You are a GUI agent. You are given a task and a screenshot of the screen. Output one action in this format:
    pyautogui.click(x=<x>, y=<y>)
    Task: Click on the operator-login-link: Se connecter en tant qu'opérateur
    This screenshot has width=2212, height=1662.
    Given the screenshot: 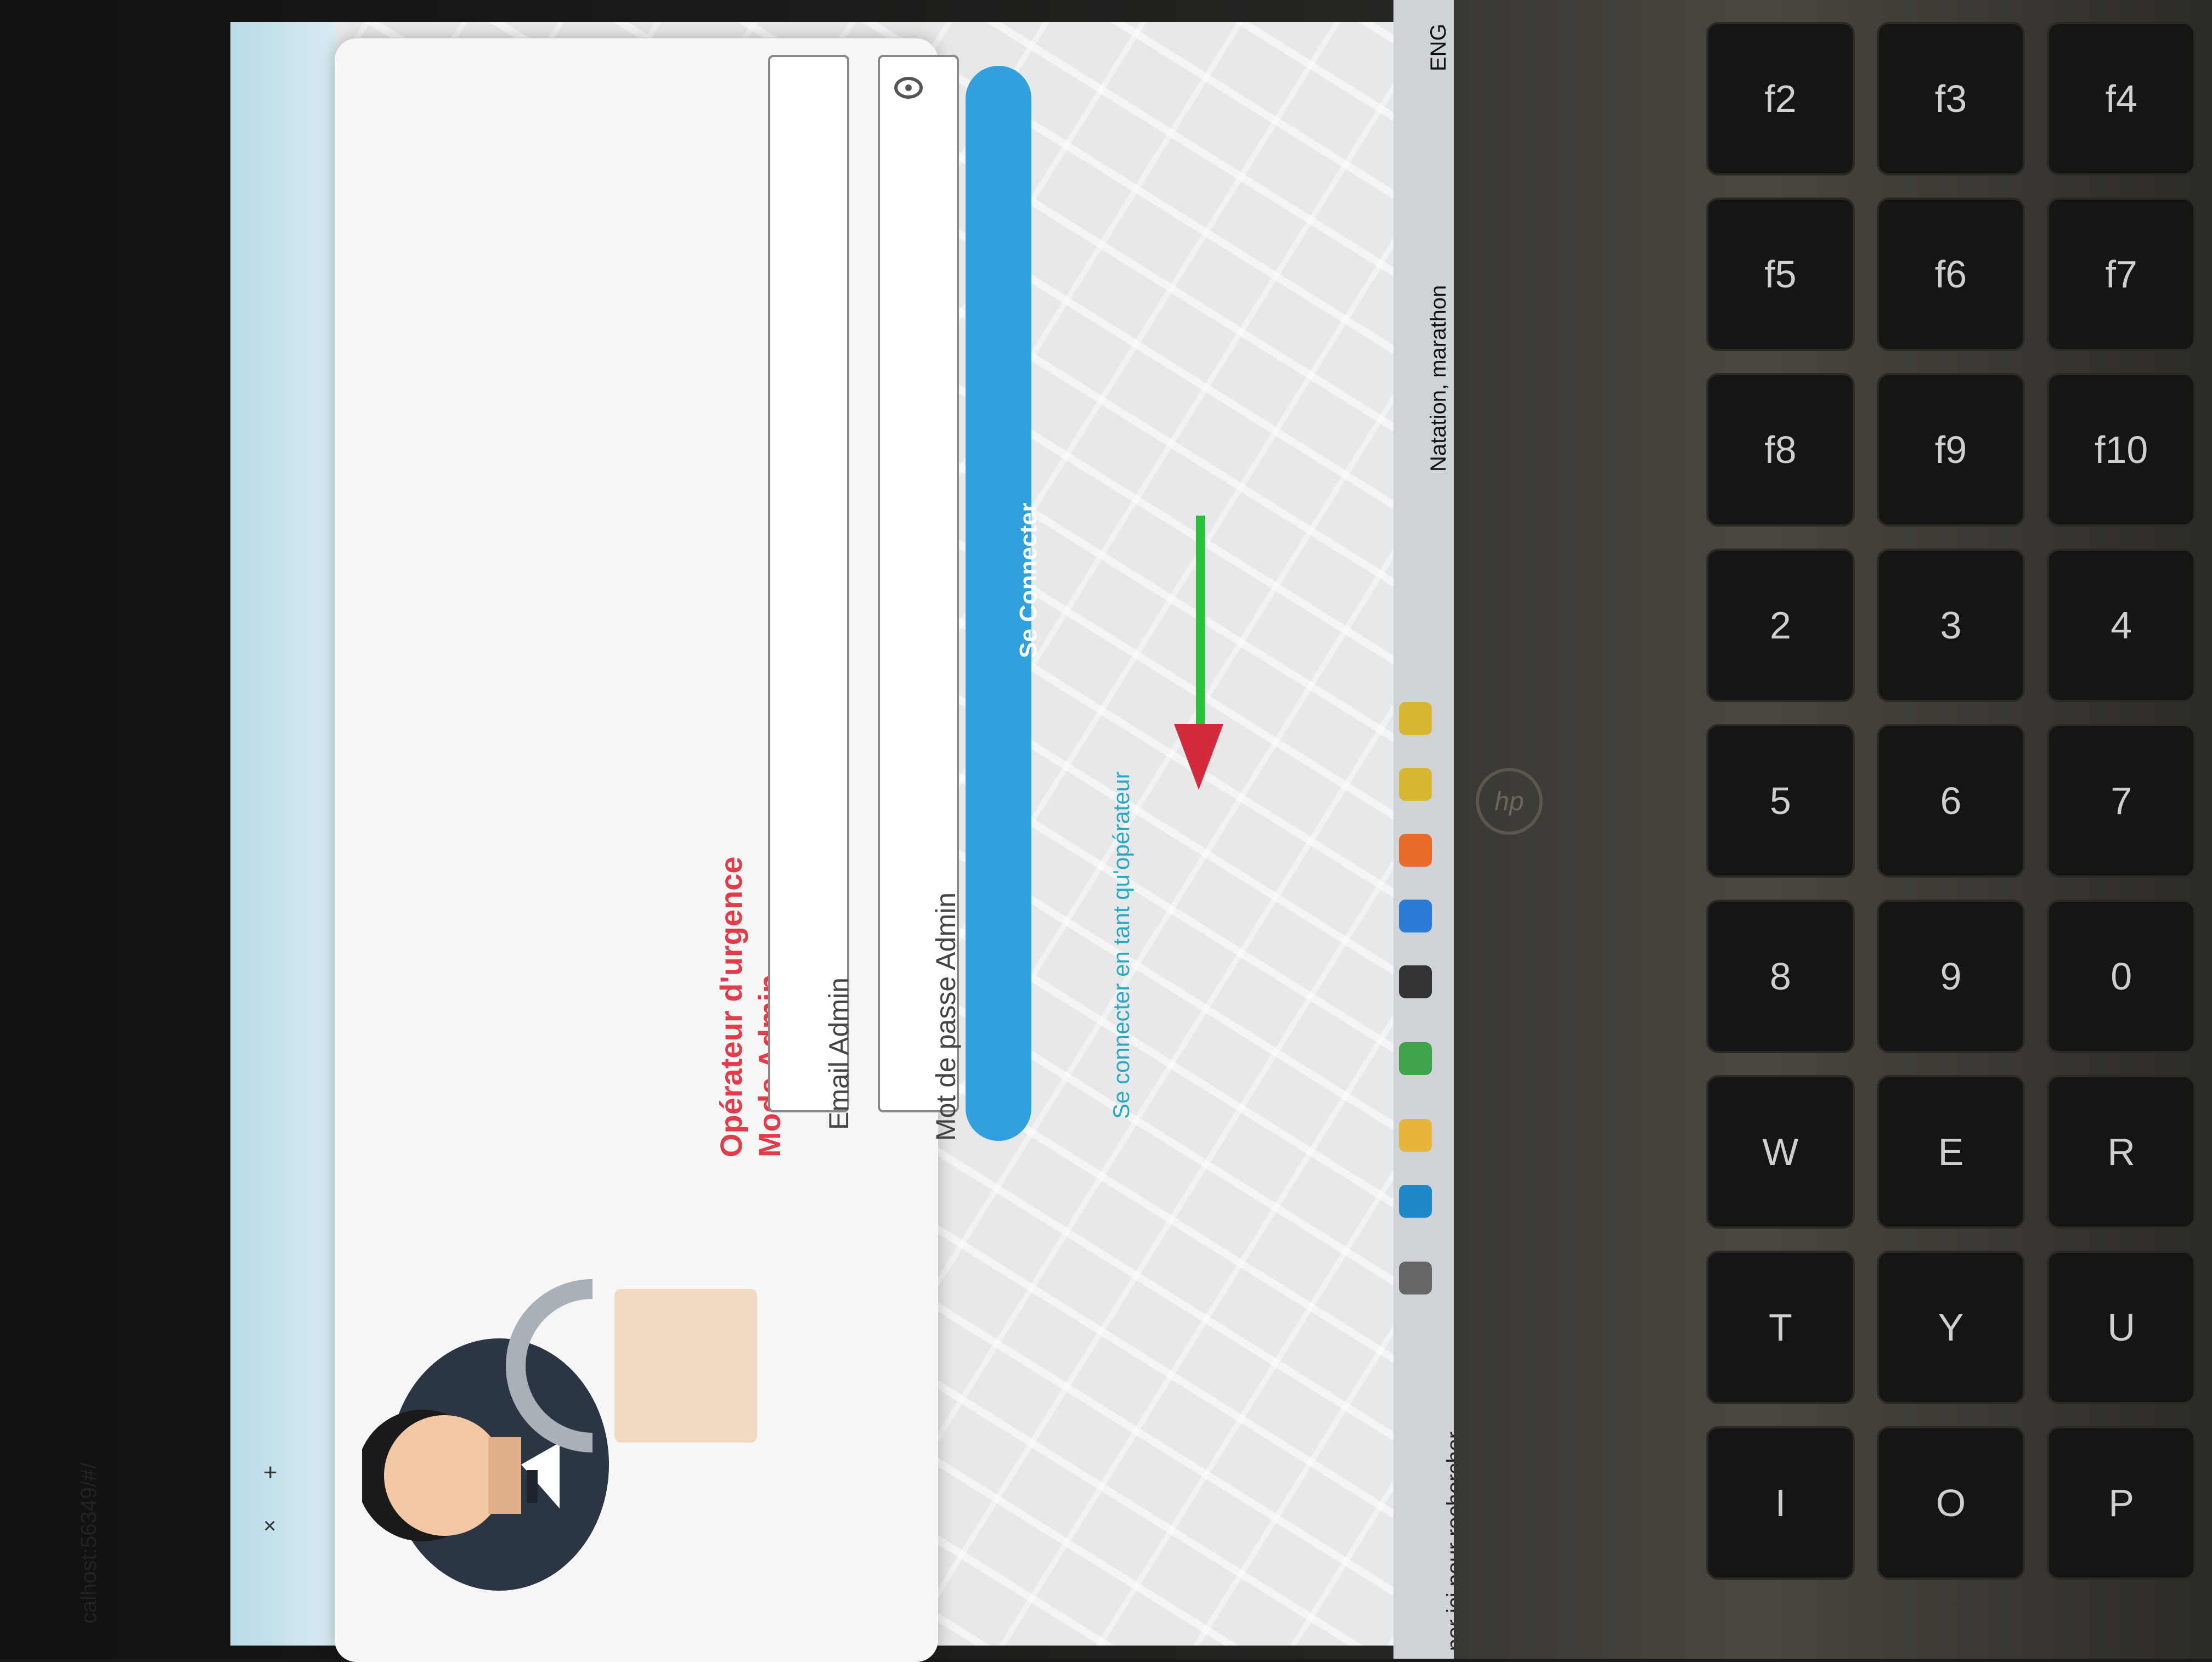 What is the action you would take?
    pyautogui.click(x=1121, y=945)
    